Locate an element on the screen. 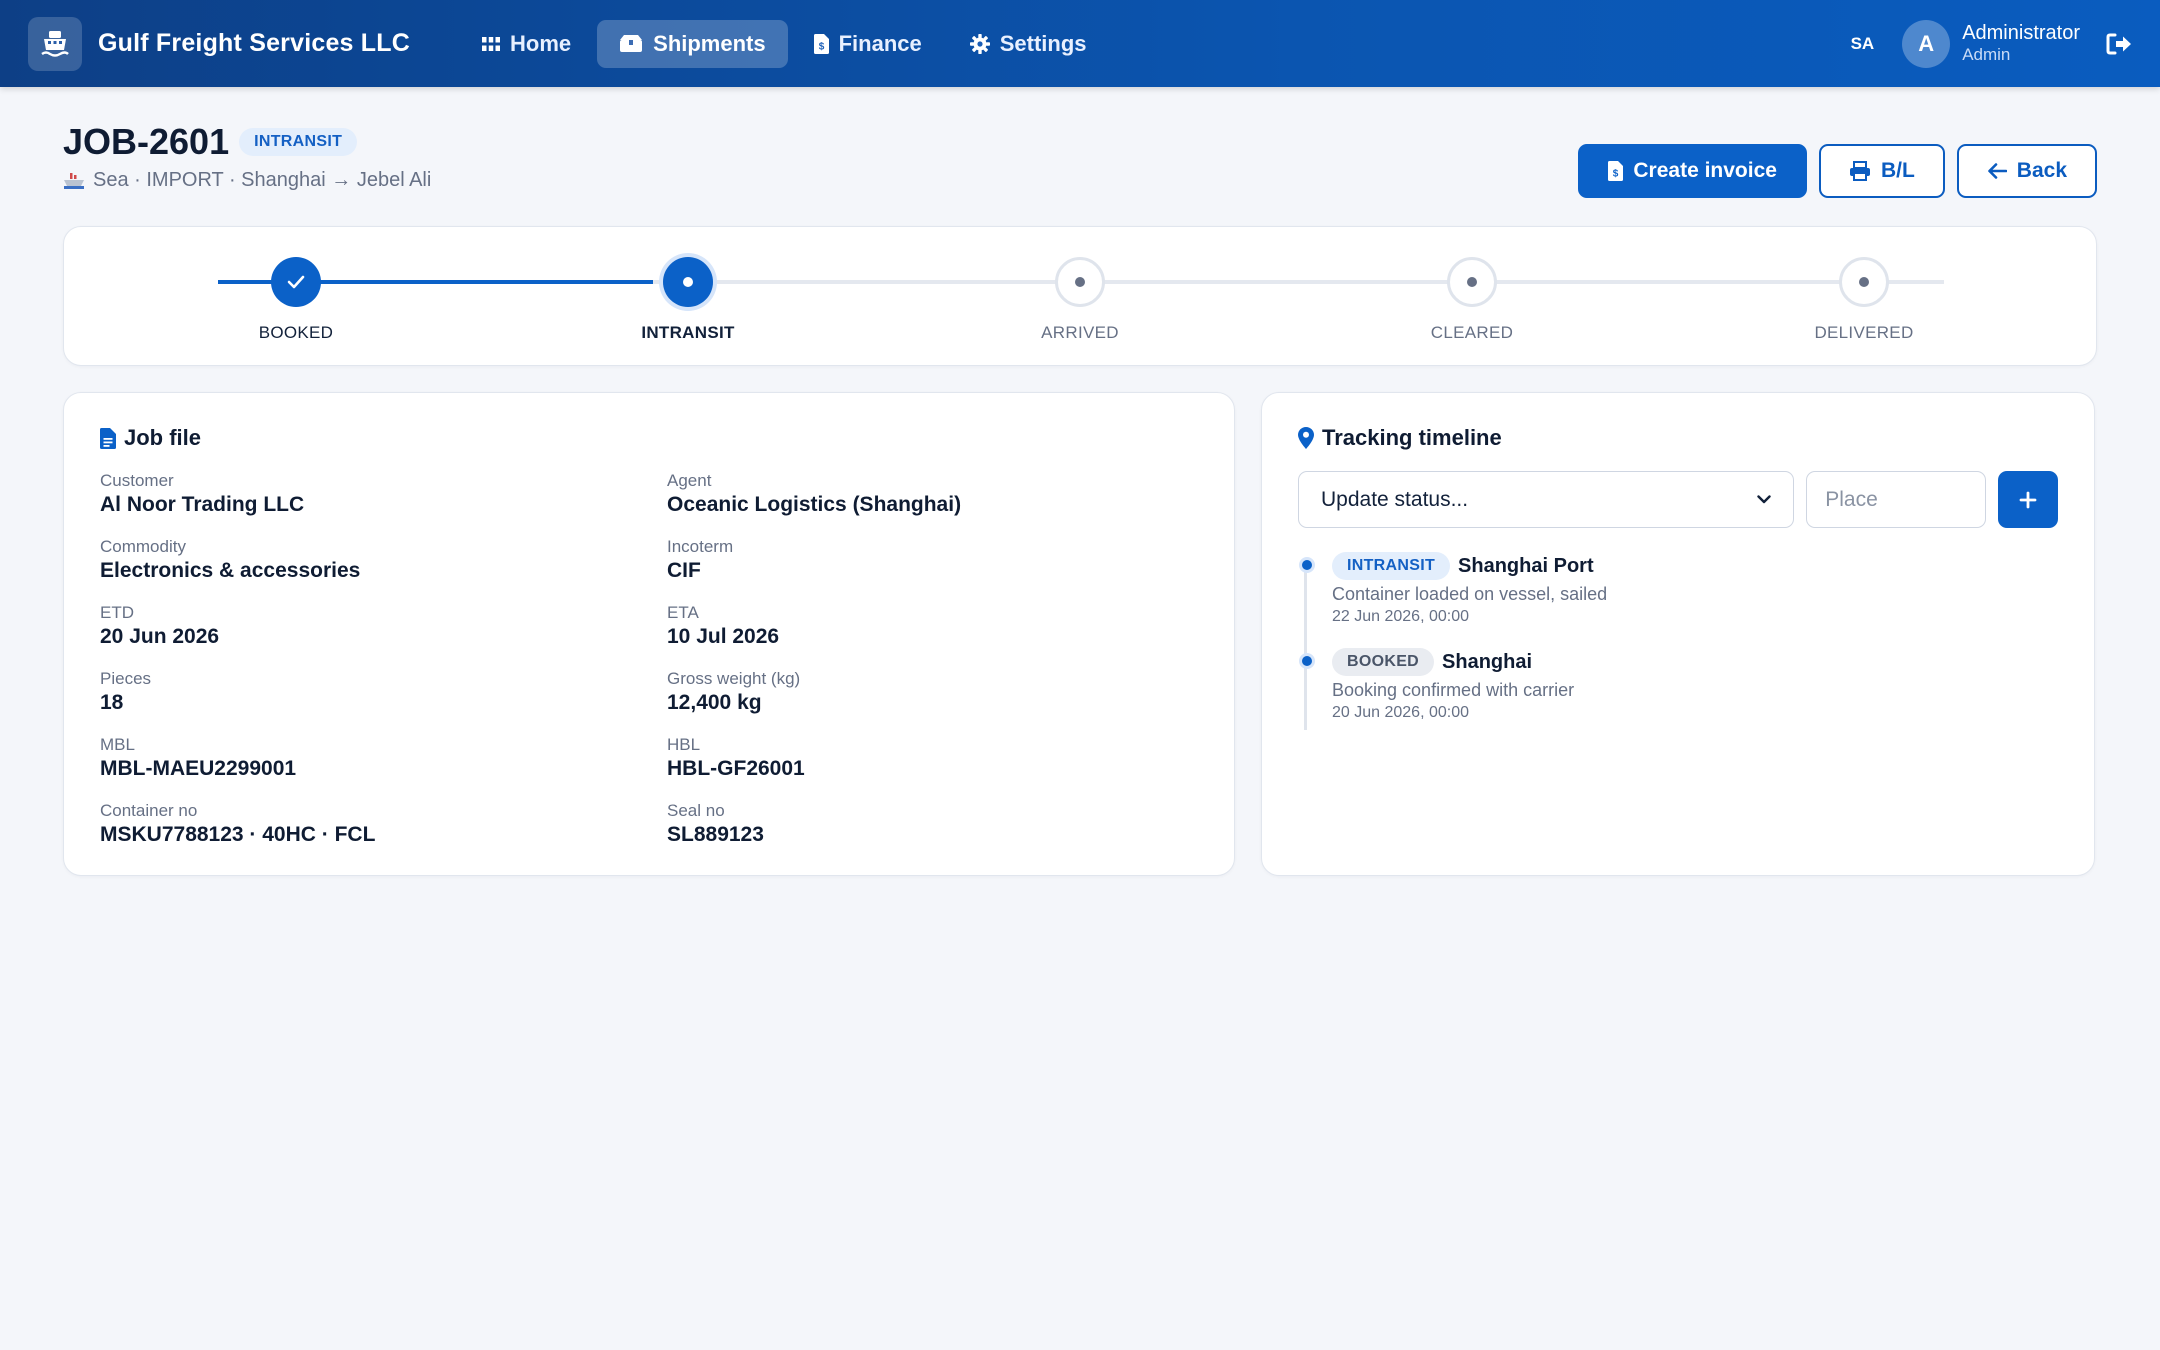 This screenshot has width=2160, height=1350. field-hbl: HBL HBL-GF26001 is located at coordinates (932, 758).